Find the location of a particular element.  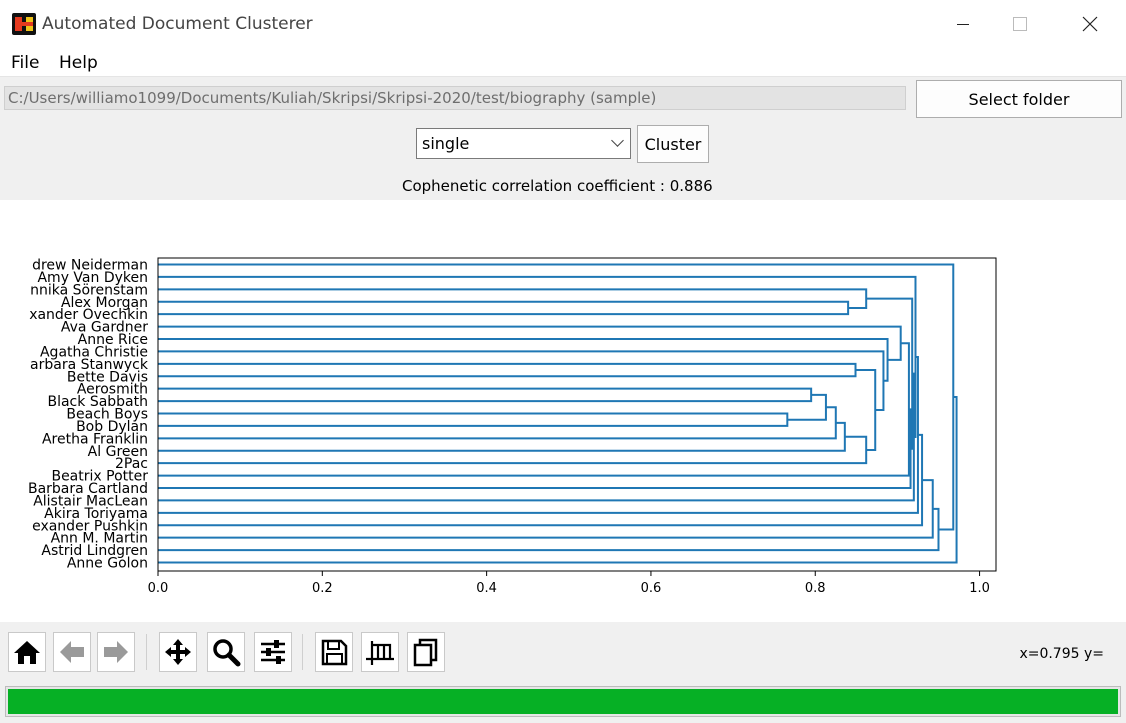

x-tick-label: 0.4 is located at coordinates (486, 588).